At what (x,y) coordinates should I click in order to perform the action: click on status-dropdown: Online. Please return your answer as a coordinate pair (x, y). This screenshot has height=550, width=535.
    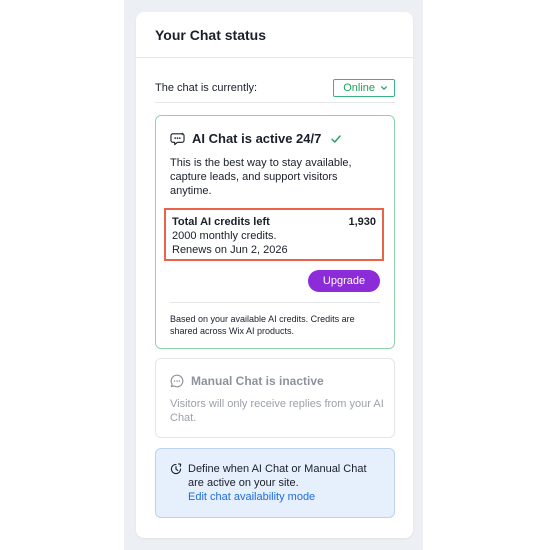
    Looking at the image, I should click on (364, 88).